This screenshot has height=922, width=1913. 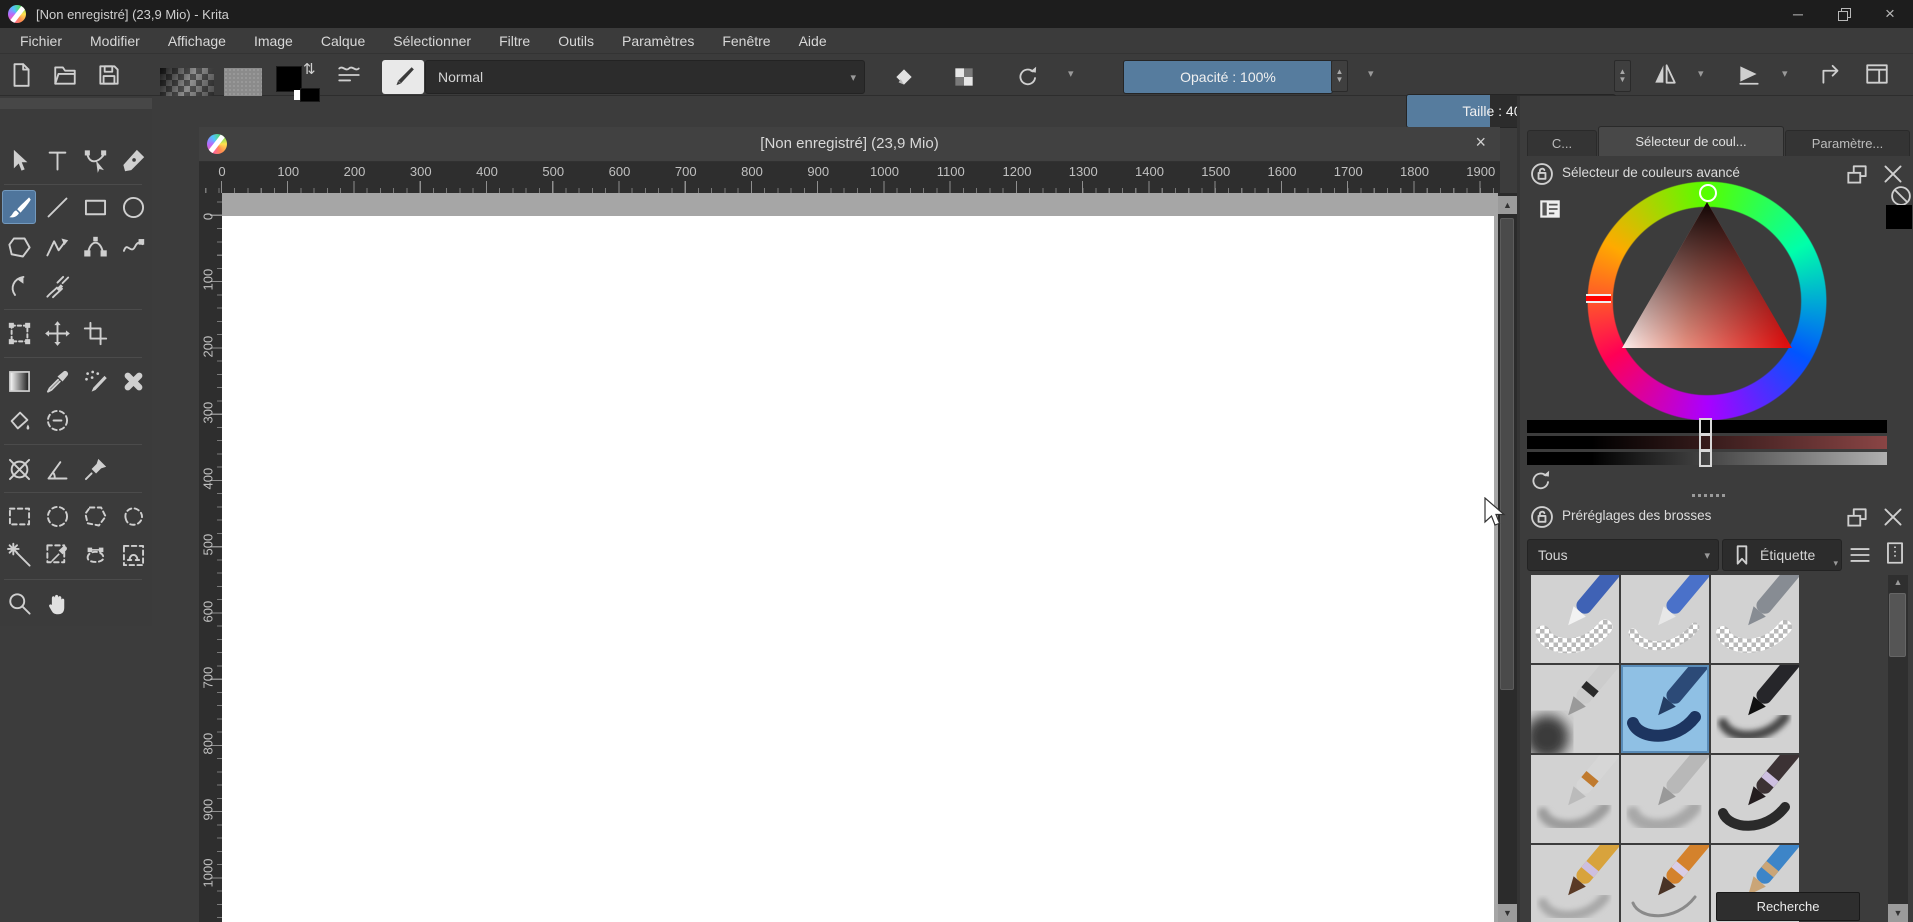 What do you see at coordinates (1860, 555) in the screenshot?
I see `hamburger-menu-icon` at bounding box center [1860, 555].